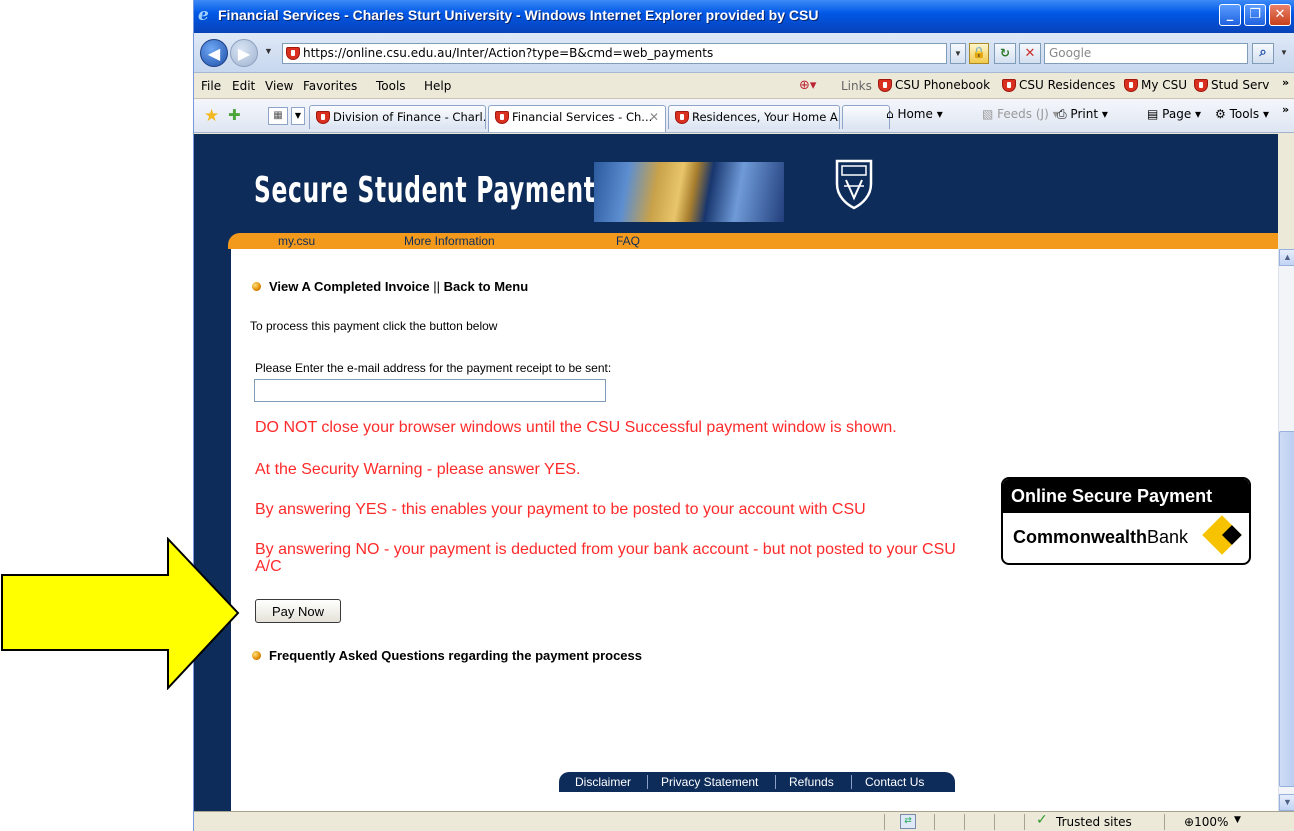 The width and height of the screenshot is (1294, 831). I want to click on yellow-pointer-arrow, so click(120, 613).